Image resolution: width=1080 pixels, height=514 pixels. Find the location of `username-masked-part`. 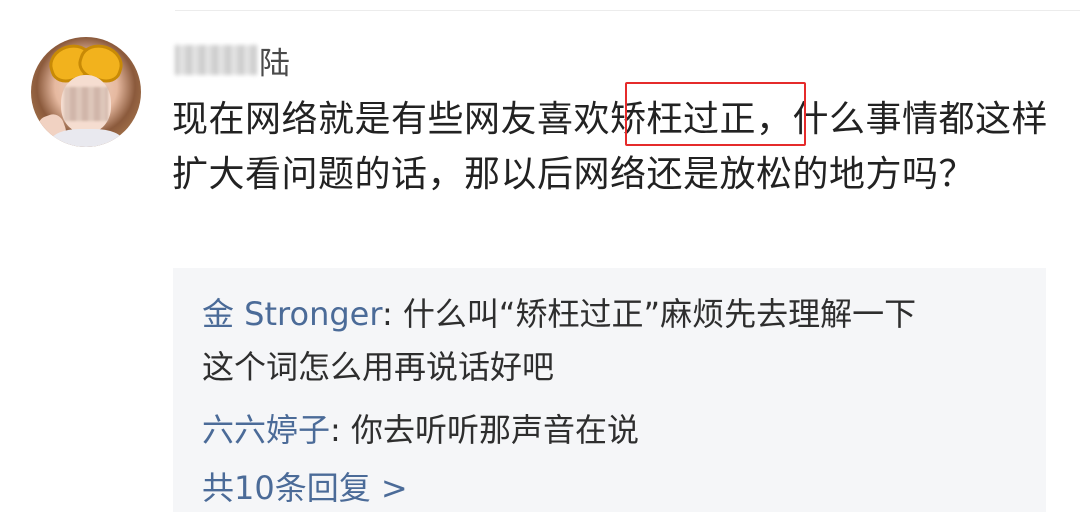

username-masked-part is located at coordinates (216, 60).